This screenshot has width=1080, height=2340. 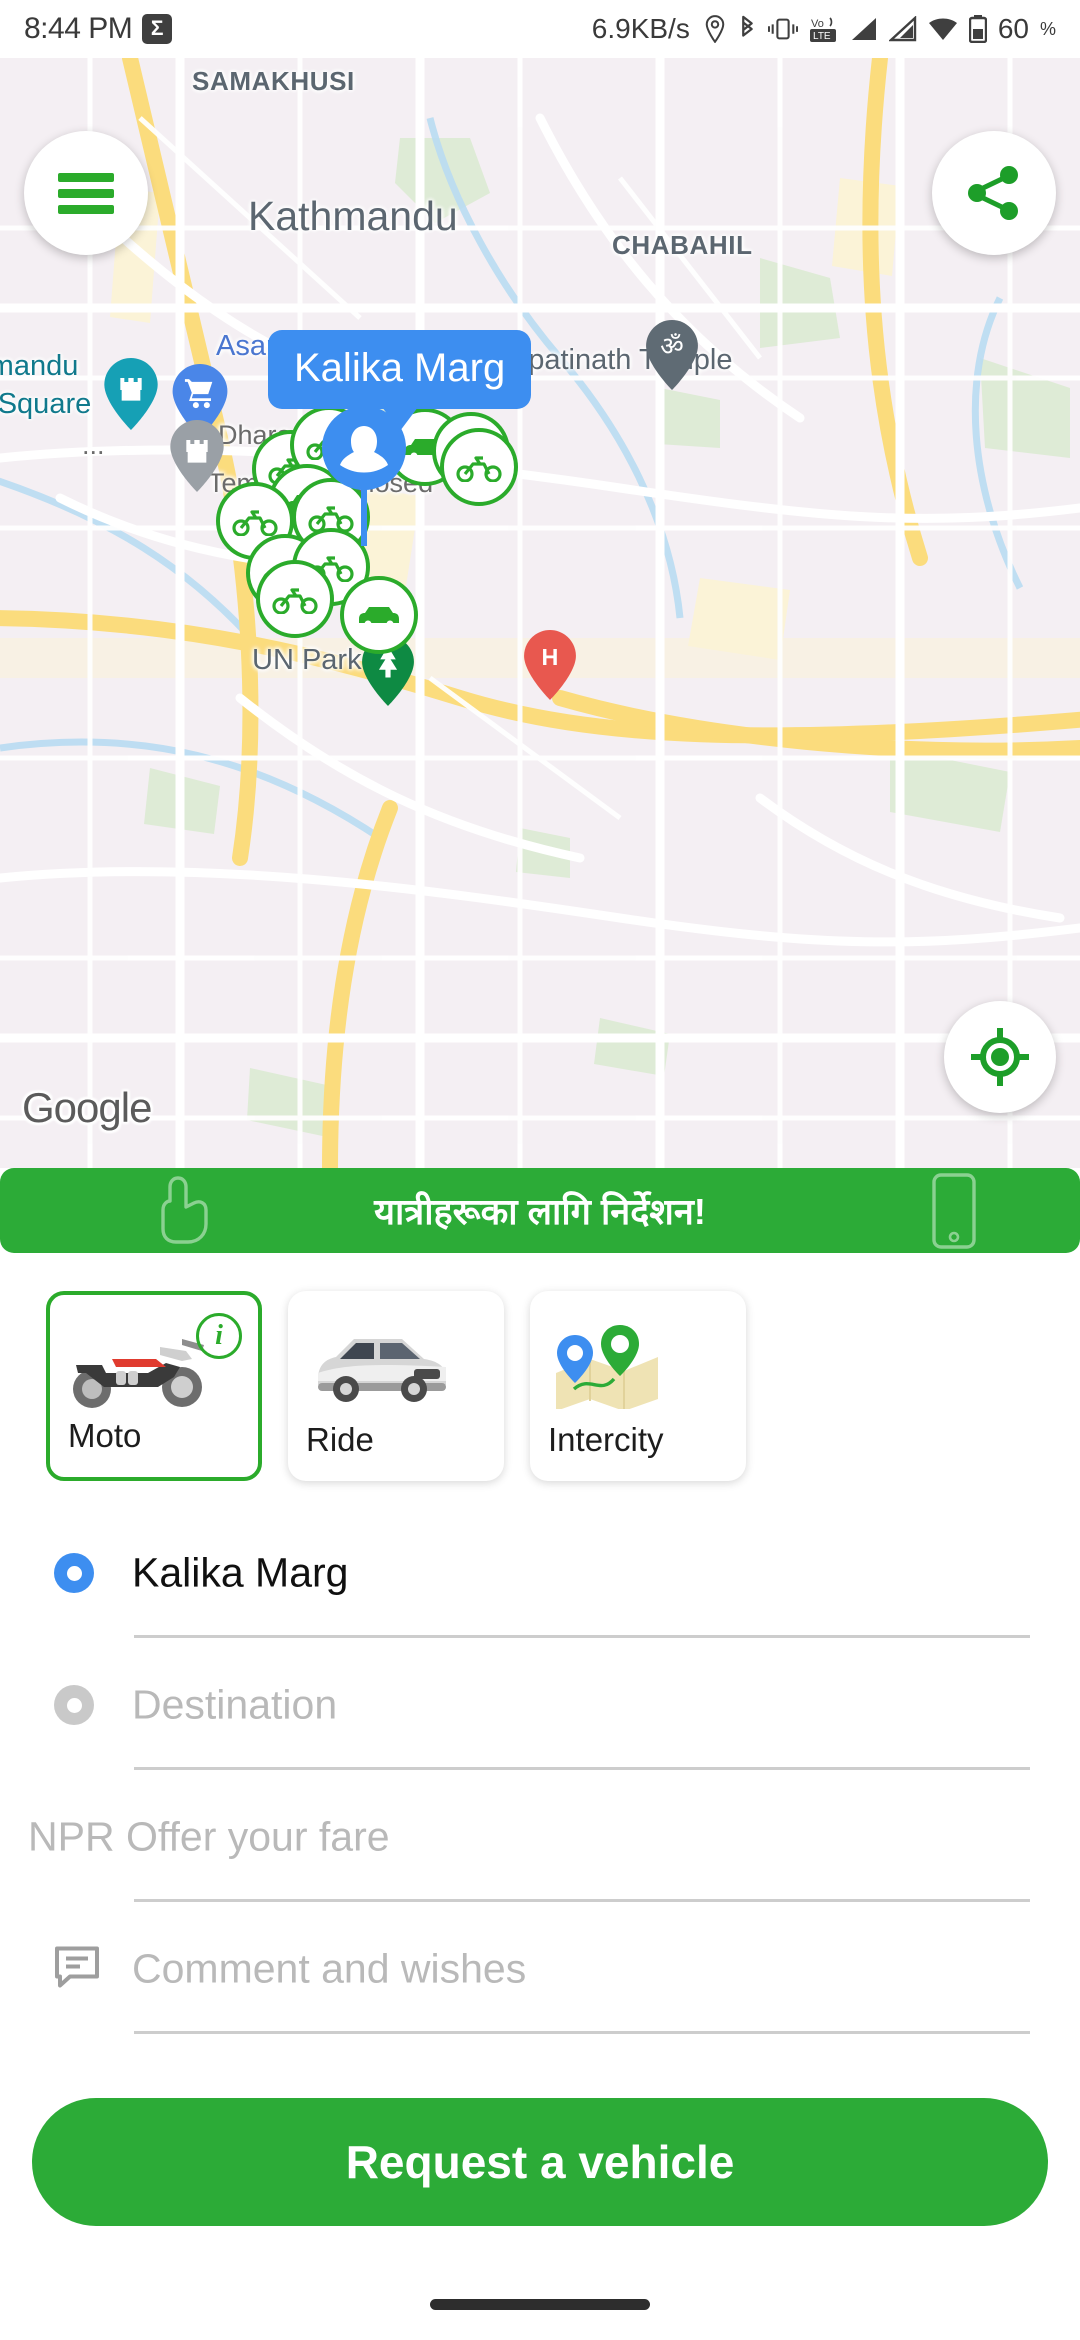 I want to click on banner-text: यात्रीहरूका लागि निर्देशन!, so click(x=540, y=1211).